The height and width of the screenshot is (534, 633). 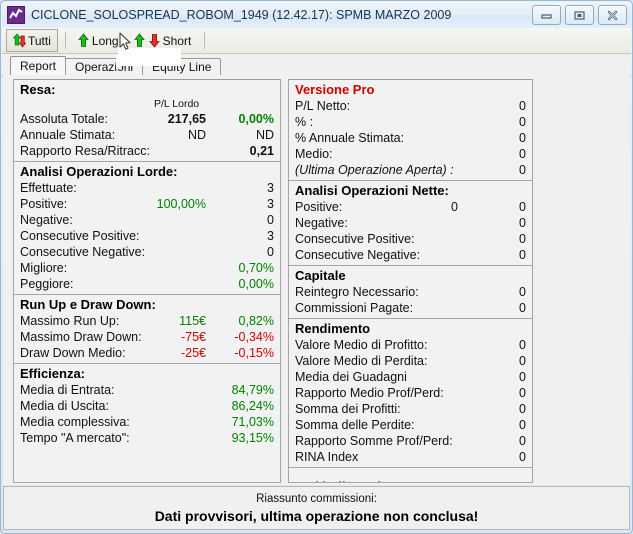 What do you see at coordinates (193, 337) in the screenshot?
I see `metric-secondary-value: -75€` at bounding box center [193, 337].